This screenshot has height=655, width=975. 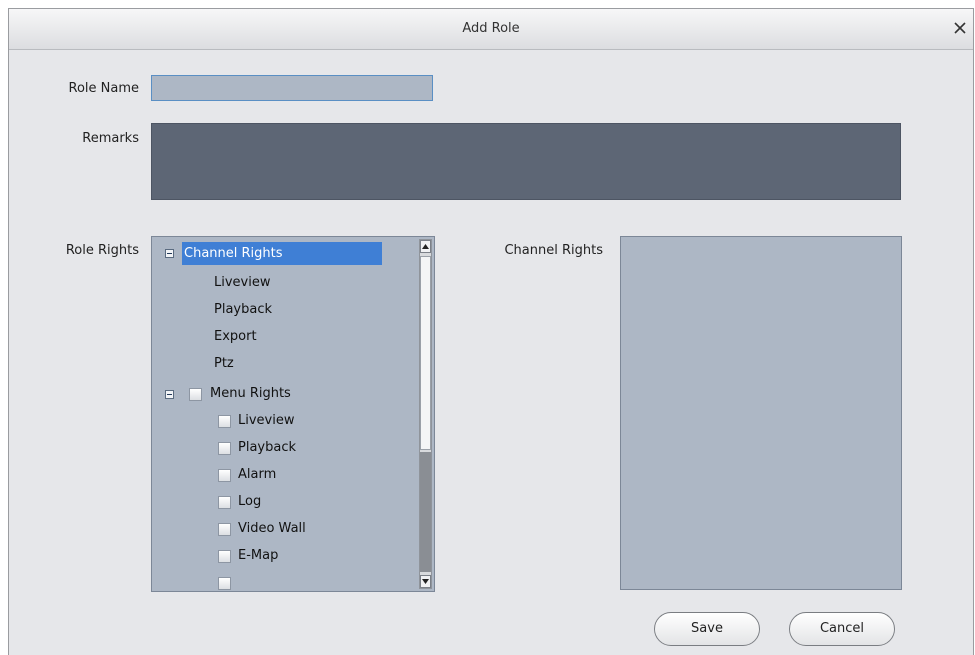 I want to click on scroll-up-arrow-icon, so click(x=425, y=246).